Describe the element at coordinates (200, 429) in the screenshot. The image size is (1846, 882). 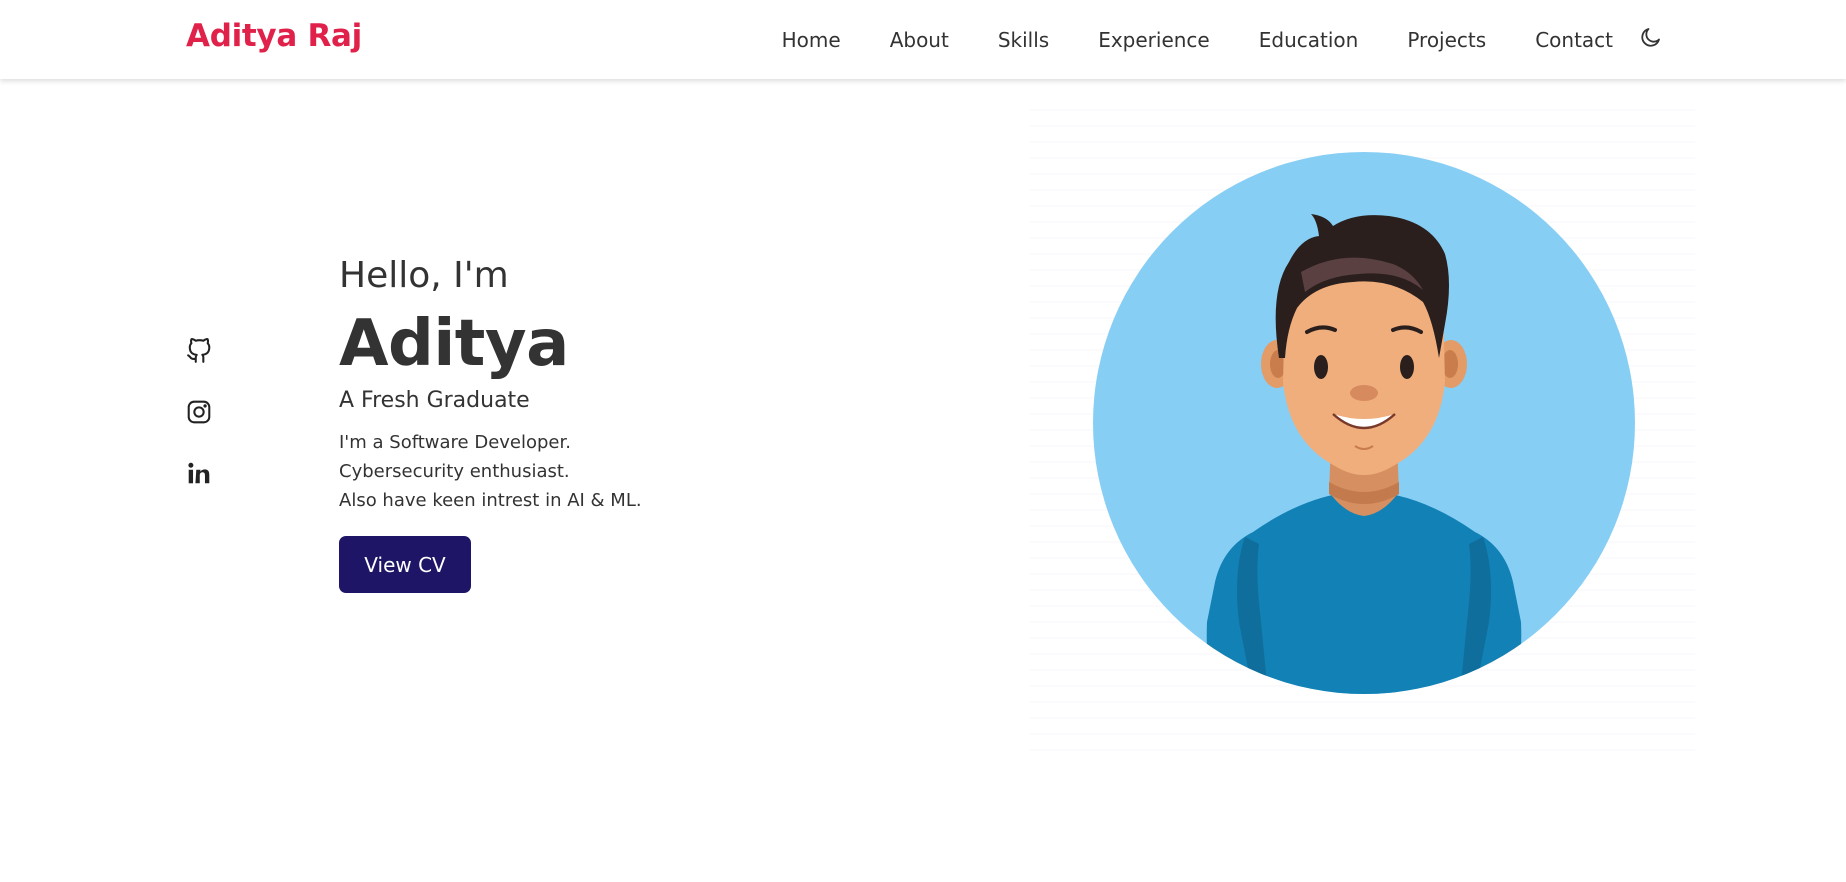
I see `social-links` at that location.